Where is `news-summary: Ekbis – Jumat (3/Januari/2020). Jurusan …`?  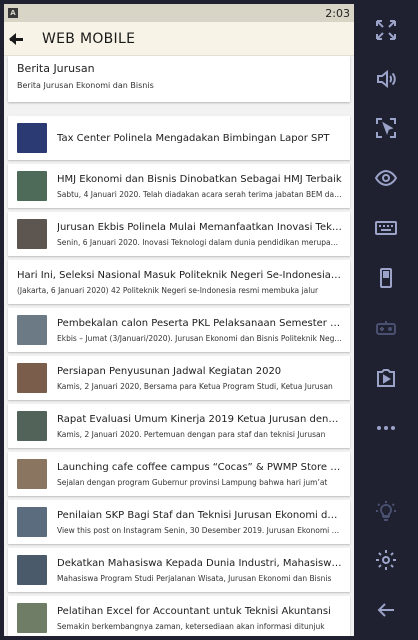 news-summary: Ekbis – Jumat (3/Januari/2020). Jurusan … is located at coordinates (199, 338).